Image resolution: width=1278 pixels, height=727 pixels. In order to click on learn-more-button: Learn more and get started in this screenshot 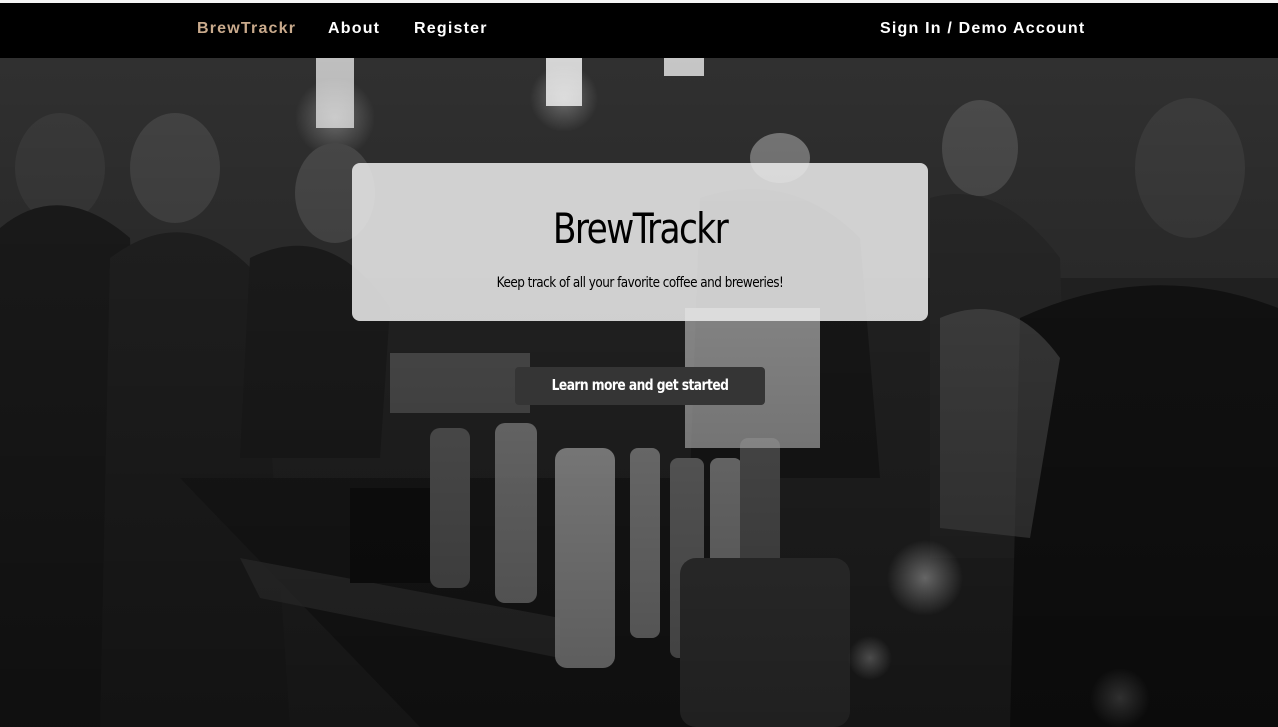, I will do `click(640, 386)`.